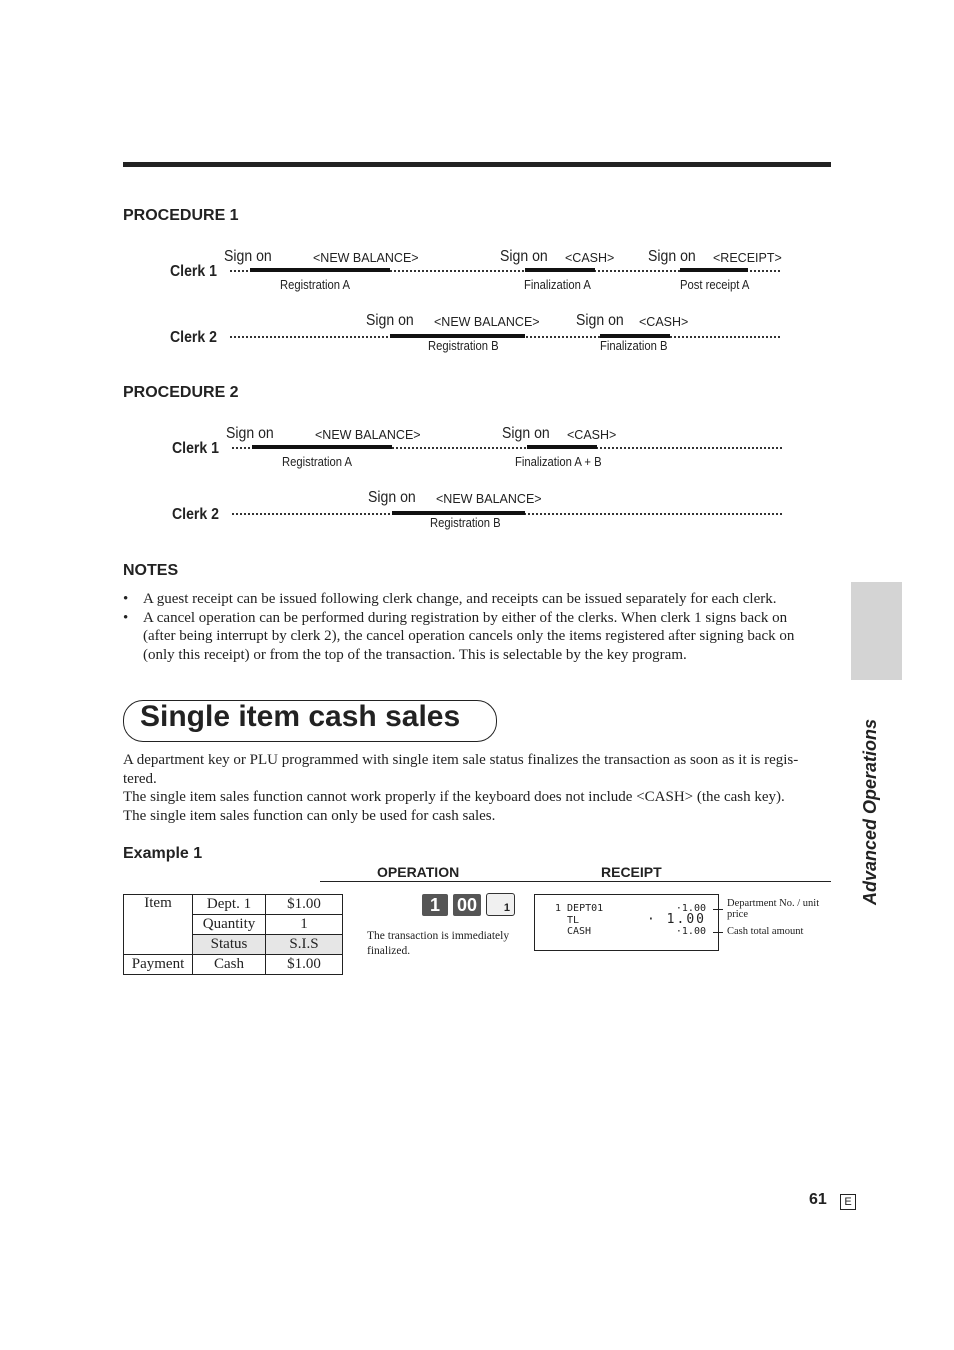 Image resolution: width=954 pixels, height=1350 pixels. I want to click on status-cell: S.I.S, so click(304, 944).